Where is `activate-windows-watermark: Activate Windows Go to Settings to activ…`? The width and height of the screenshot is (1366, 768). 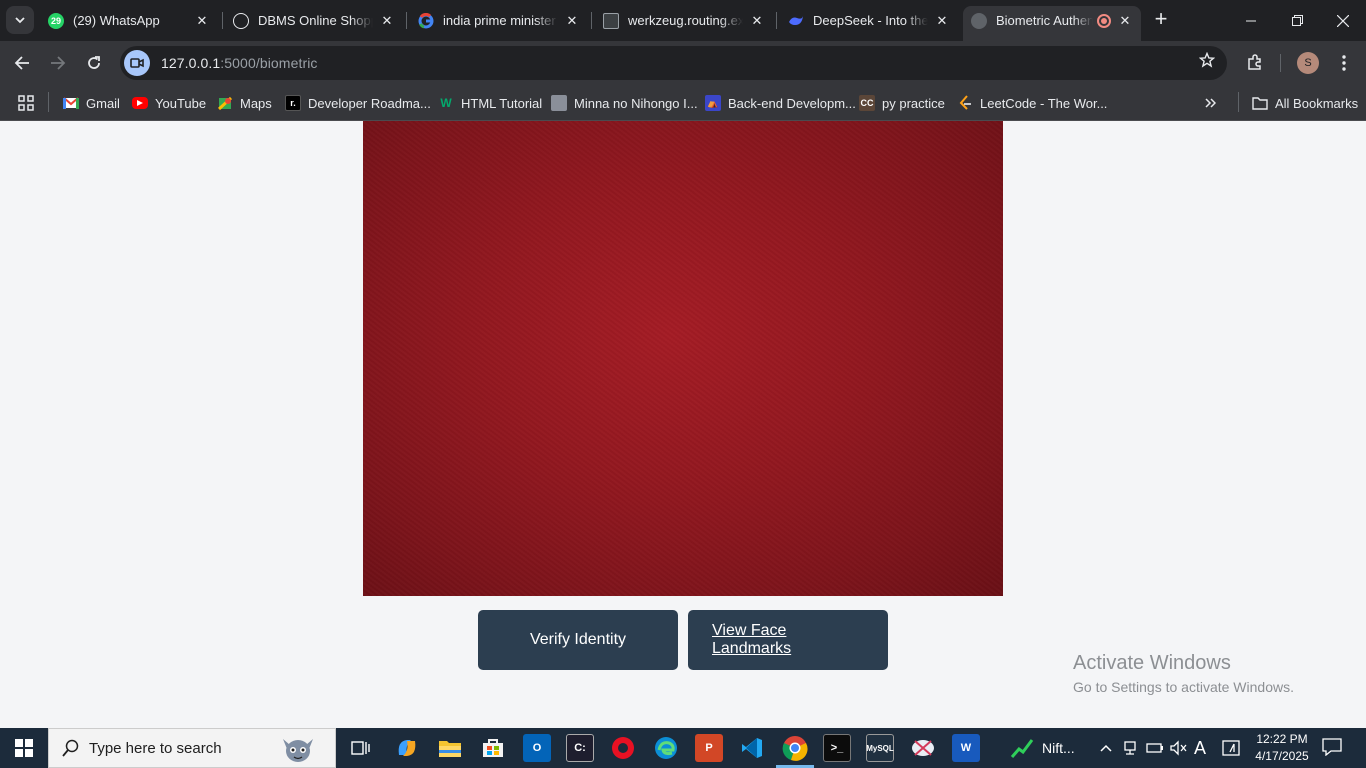
activate-windows-watermark: Activate Windows Go to Settings to activ… is located at coordinates (1183, 673).